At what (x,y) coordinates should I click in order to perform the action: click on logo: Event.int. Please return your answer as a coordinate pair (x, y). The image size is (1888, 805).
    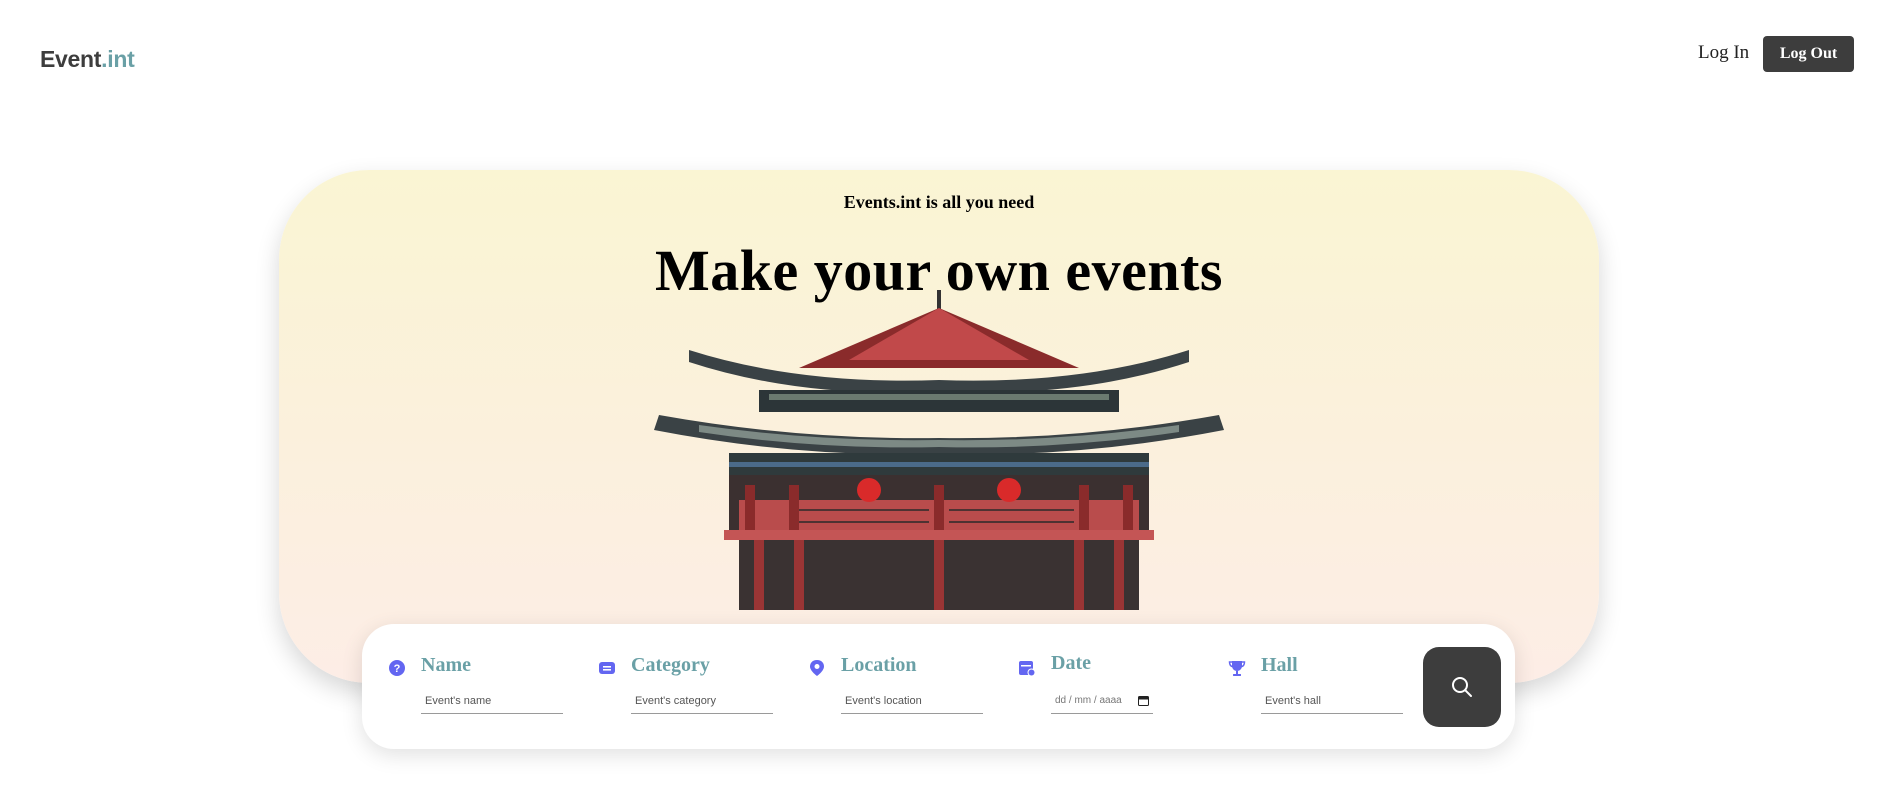
    Looking at the image, I should click on (87, 59).